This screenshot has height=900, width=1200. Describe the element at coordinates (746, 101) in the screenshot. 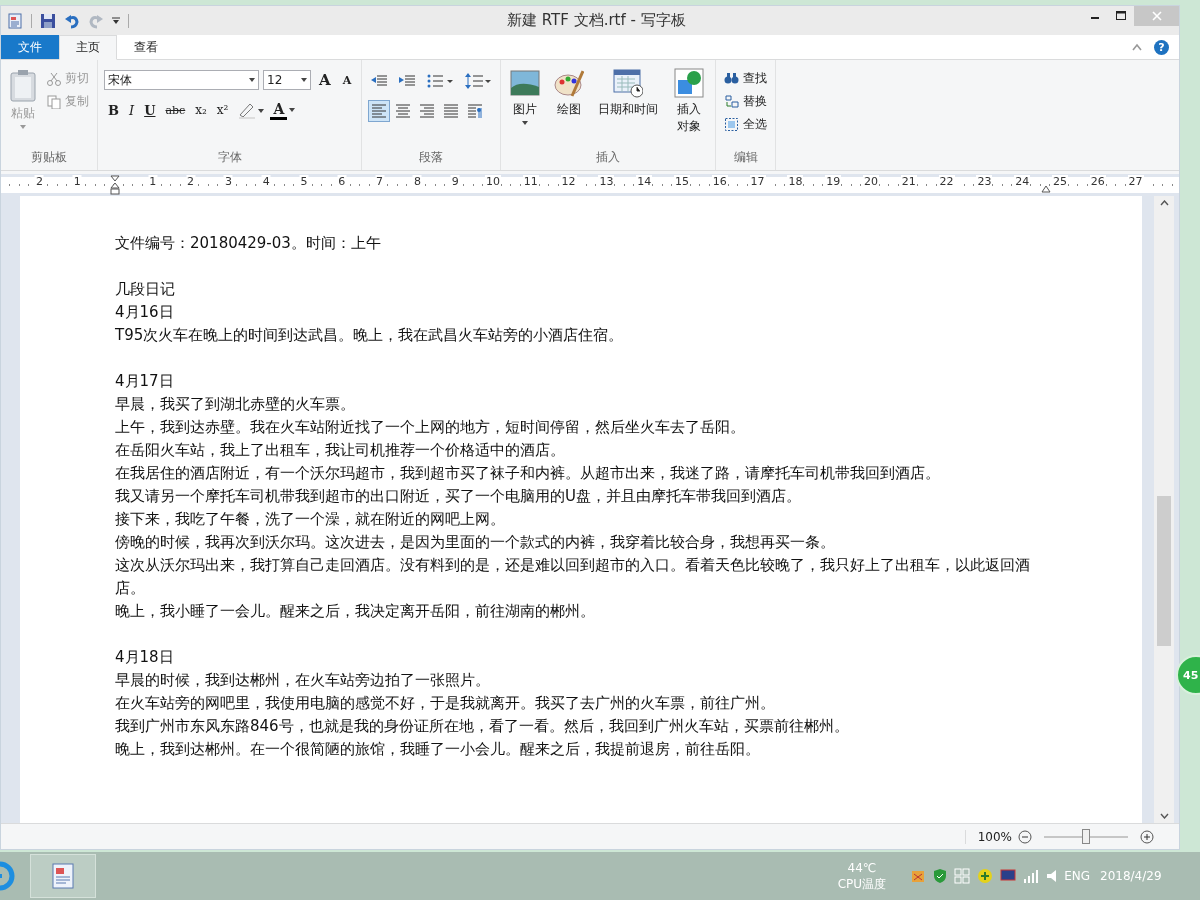

I see `replace-button: 替换` at that location.